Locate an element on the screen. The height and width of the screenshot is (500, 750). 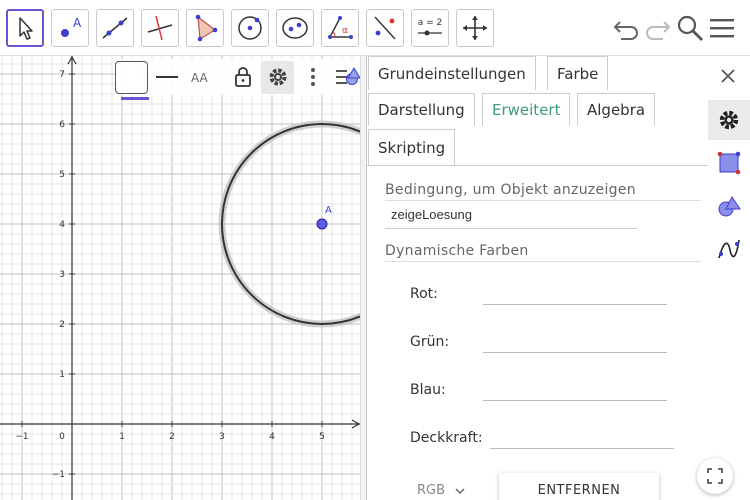
ellipse-tool-button is located at coordinates (295, 28).